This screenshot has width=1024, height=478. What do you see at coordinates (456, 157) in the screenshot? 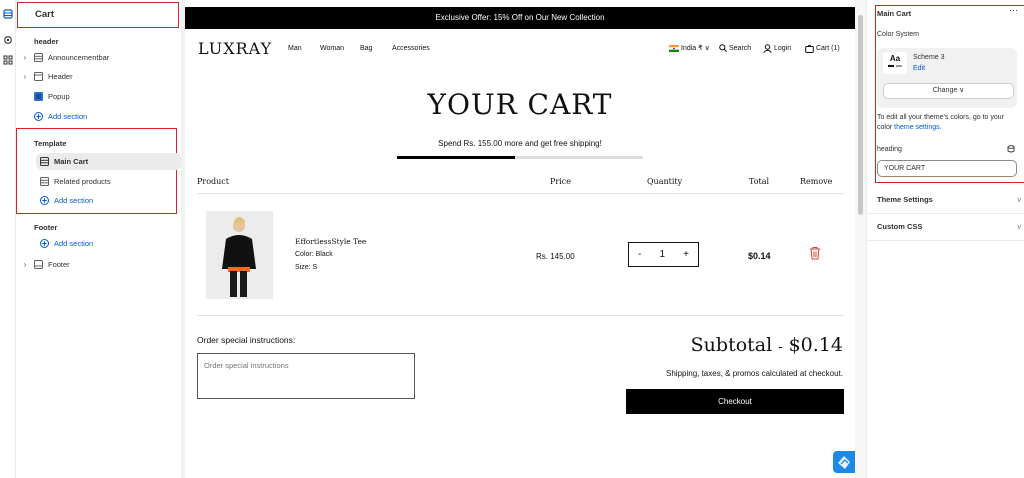
I see `shipping-progress-fill` at bounding box center [456, 157].